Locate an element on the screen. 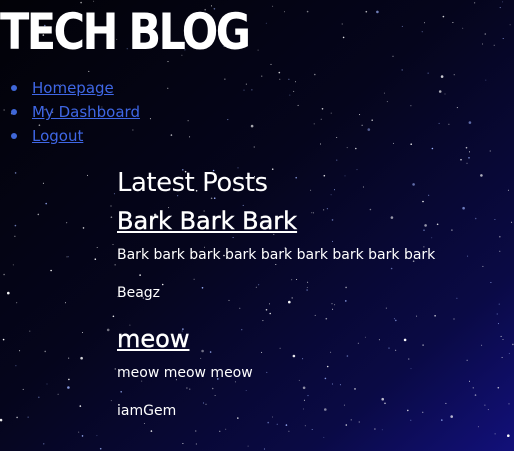 This screenshot has width=514, height=451. nav-item-homepage: Homepage is located at coordinates (75, 90).